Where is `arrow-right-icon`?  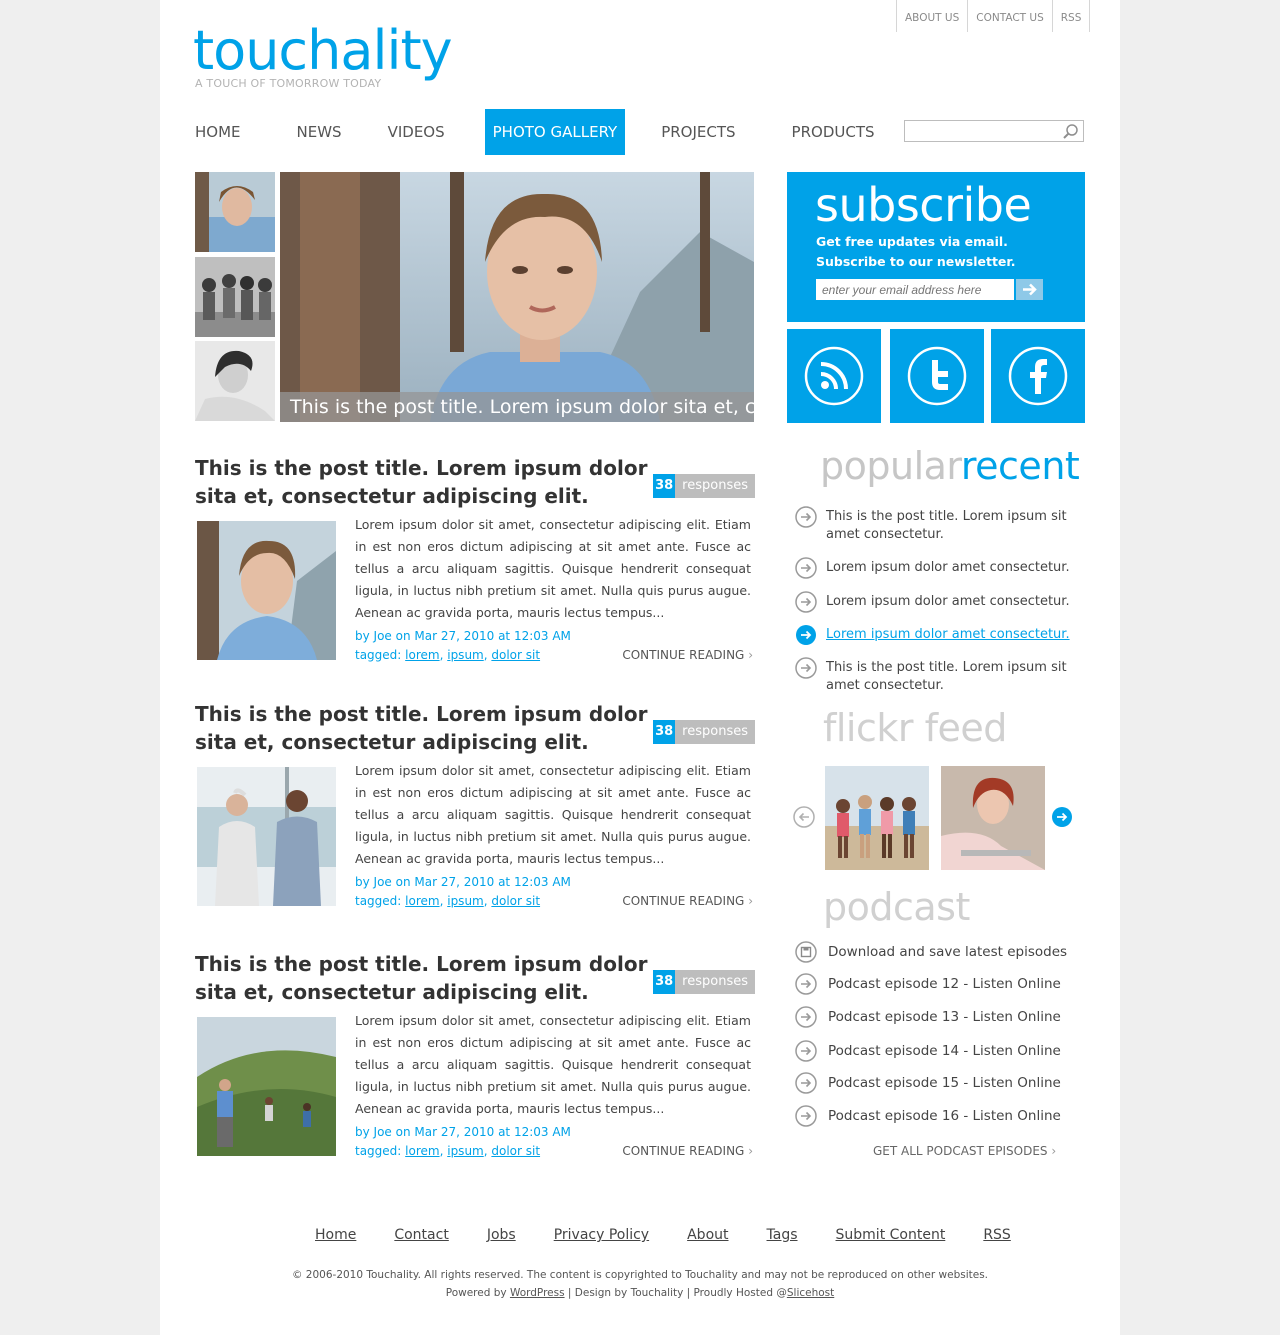 arrow-right-icon is located at coordinates (1030, 289).